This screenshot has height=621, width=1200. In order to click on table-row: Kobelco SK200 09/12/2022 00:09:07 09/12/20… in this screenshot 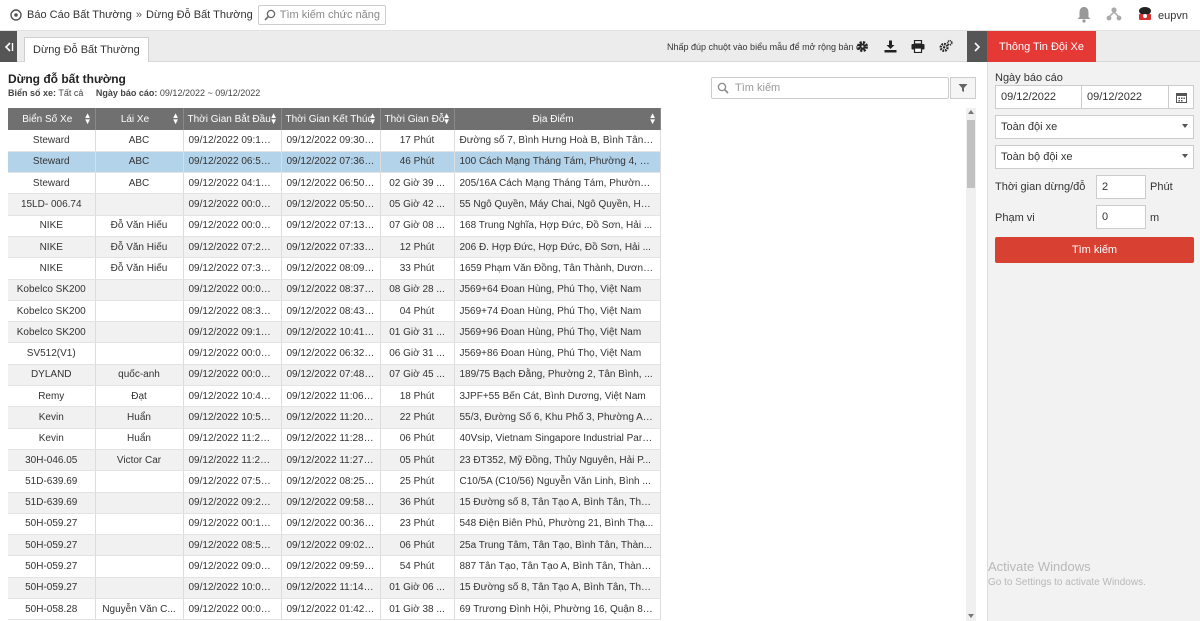, I will do `click(334, 290)`.